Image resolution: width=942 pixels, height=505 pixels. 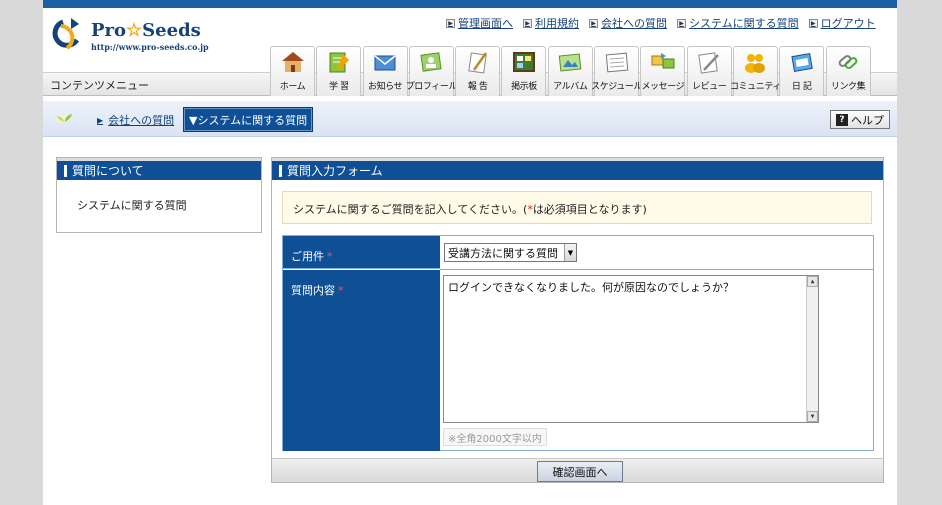 What do you see at coordinates (108, 171) in the screenshot?
I see `left-panel-title: 質問について` at bounding box center [108, 171].